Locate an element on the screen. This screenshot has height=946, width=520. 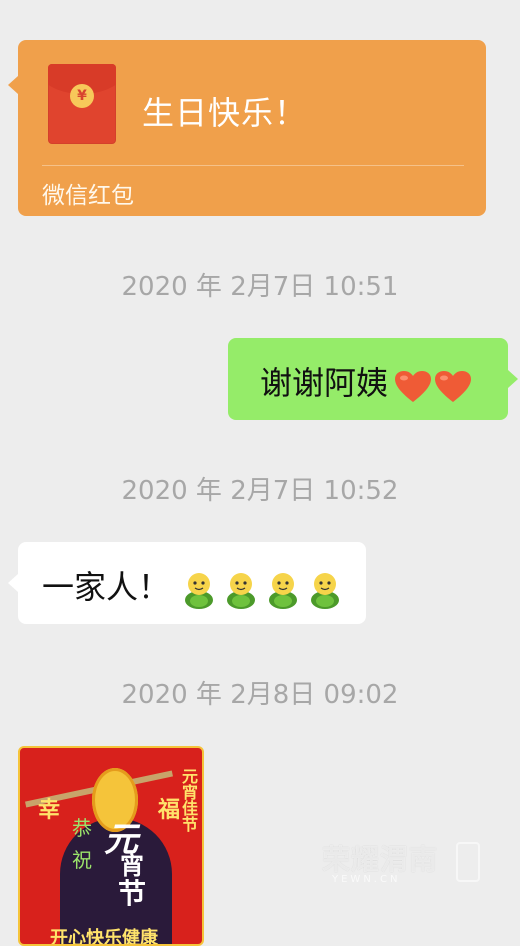
timestamp: 2020 年 2月7日 10:51 is located at coordinates (260, 287).